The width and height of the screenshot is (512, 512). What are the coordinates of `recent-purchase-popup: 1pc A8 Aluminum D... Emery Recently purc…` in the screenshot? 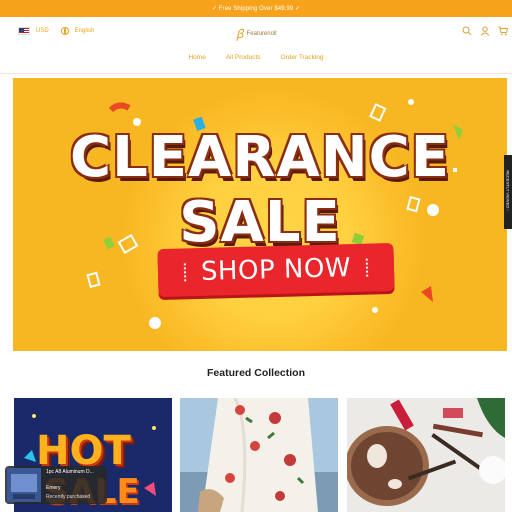 It's located at (56, 485).